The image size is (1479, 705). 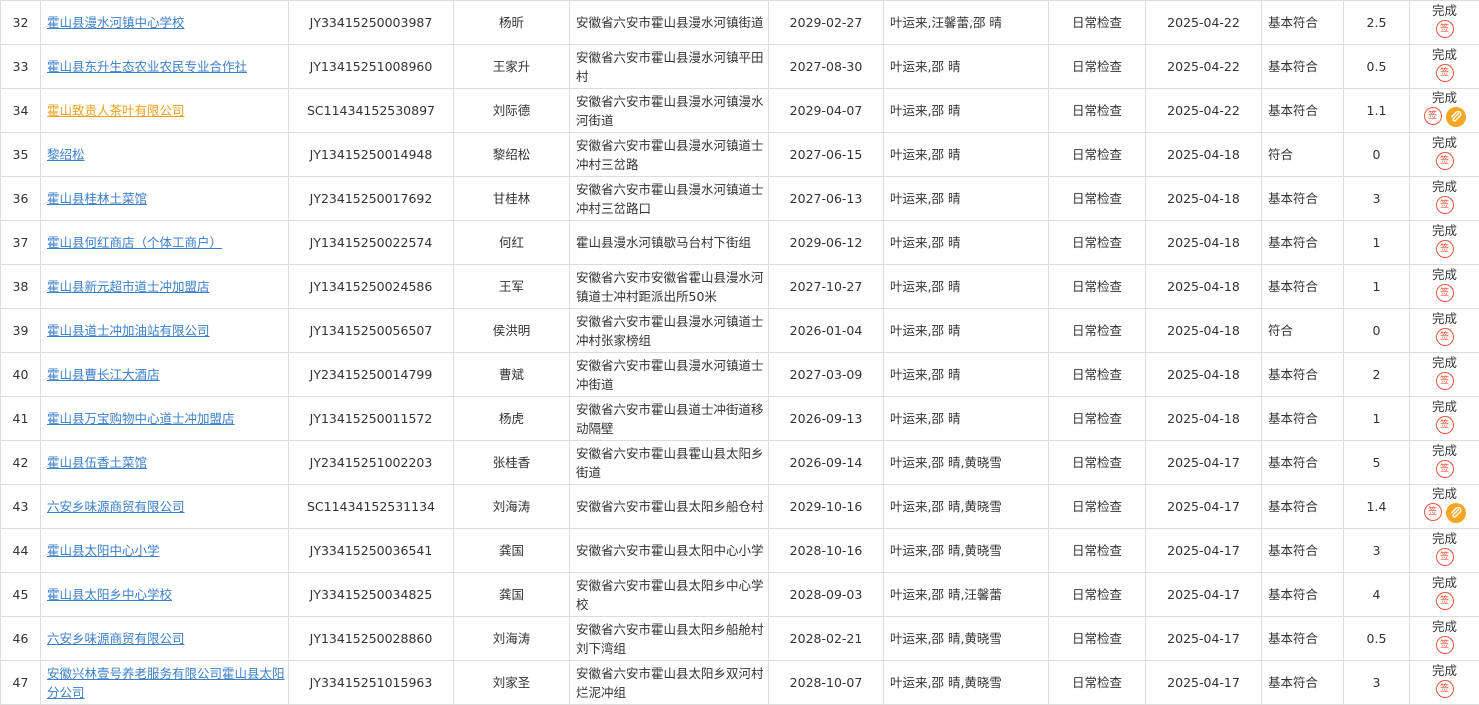 What do you see at coordinates (669, 22) in the screenshot?
I see `address: 安徽省六安市霍山县漫水河镇街道` at bounding box center [669, 22].